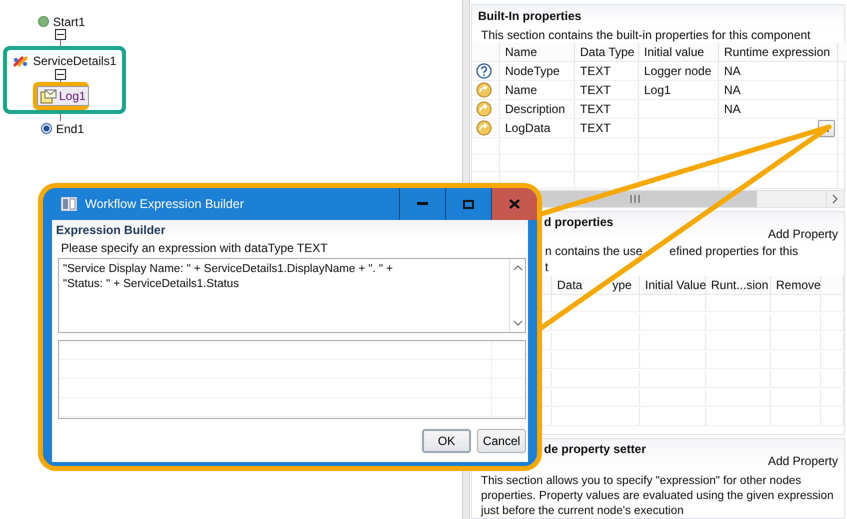  What do you see at coordinates (501, 441) in the screenshot?
I see `cancel-button: Cancel` at bounding box center [501, 441].